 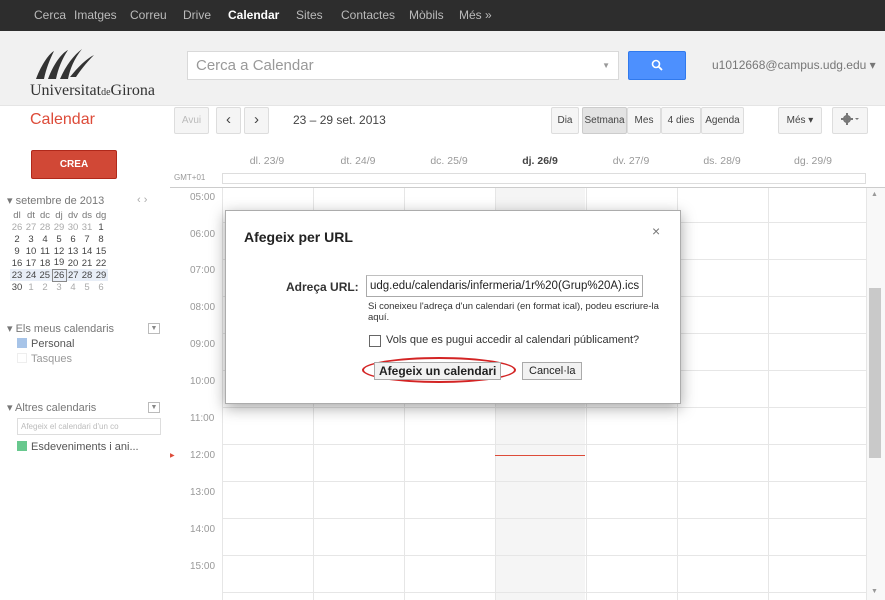 What do you see at coordinates (154, 328) in the screenshot?
I see `my-calendars-dropdown-icon: ▼` at bounding box center [154, 328].